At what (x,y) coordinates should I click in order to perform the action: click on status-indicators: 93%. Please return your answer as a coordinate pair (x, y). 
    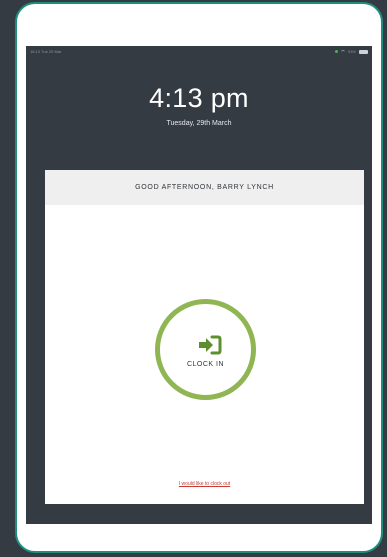
    Looking at the image, I should click on (351, 51).